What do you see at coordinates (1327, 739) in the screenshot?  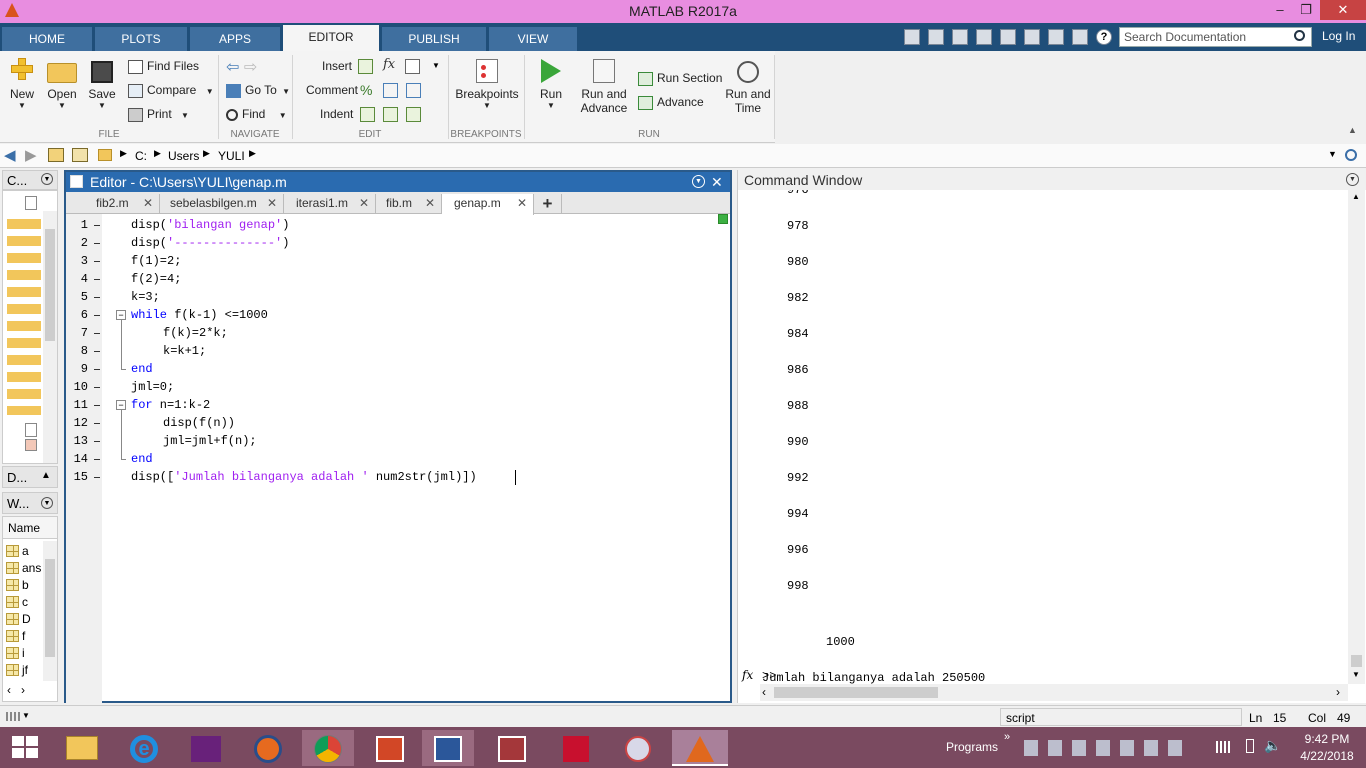 I see `clock-time: 9:42 PM` at bounding box center [1327, 739].